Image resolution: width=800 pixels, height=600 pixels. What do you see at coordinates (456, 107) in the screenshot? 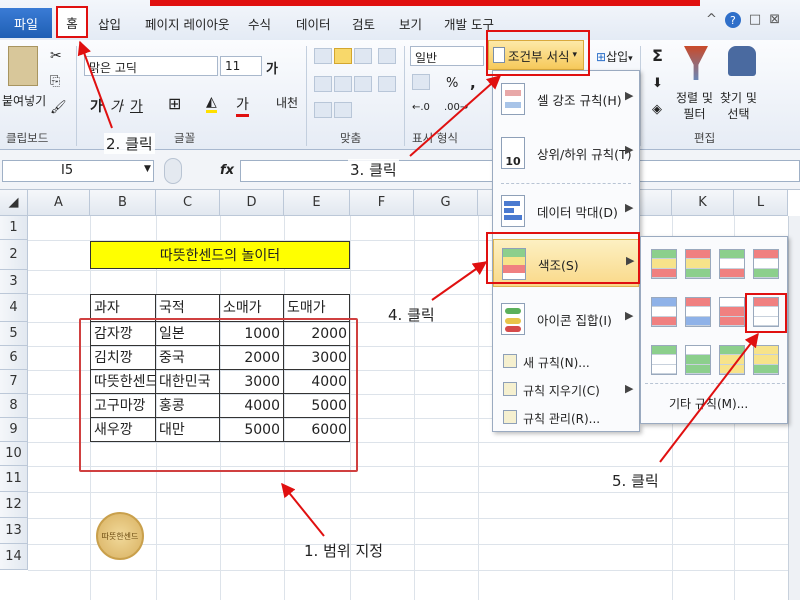
I see `decrease-decimal-icon: .00→` at bounding box center [456, 107].